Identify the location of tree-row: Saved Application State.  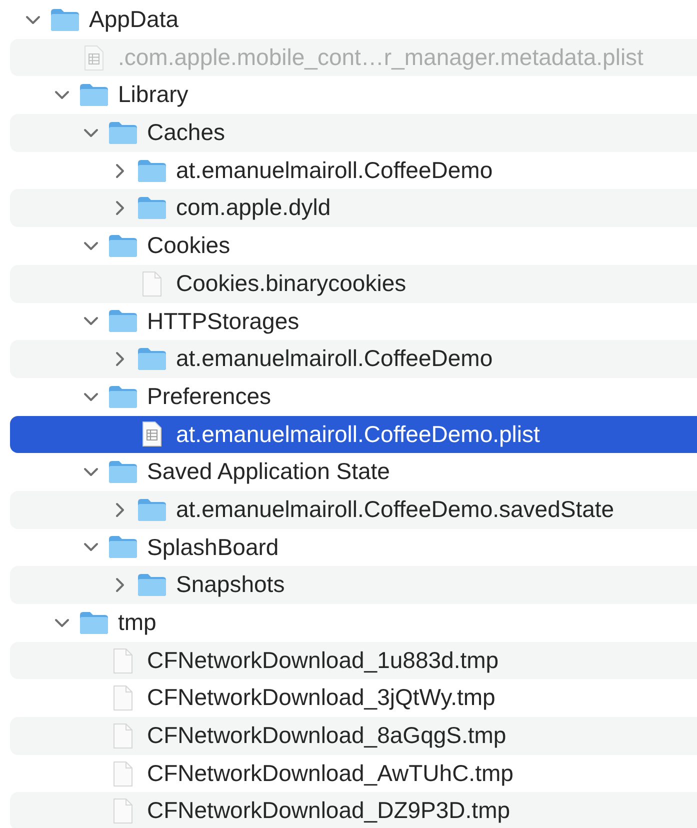
(353, 472).